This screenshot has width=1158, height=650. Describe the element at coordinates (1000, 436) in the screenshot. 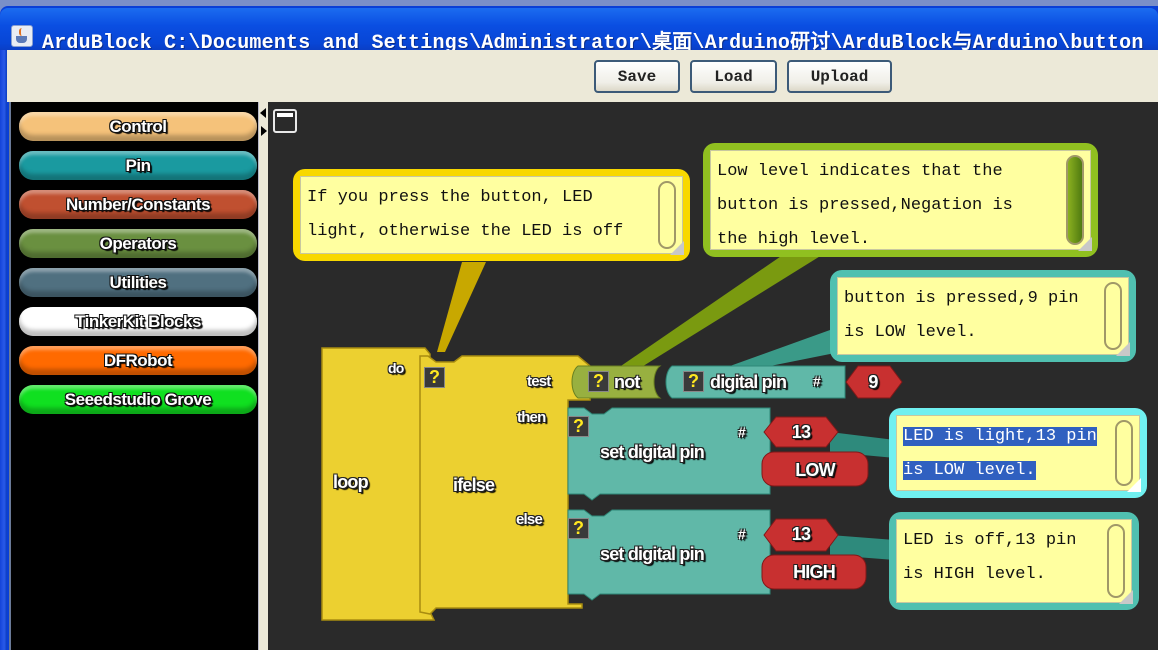

I see `then-comment-line1: LED is light,13 pin` at that location.